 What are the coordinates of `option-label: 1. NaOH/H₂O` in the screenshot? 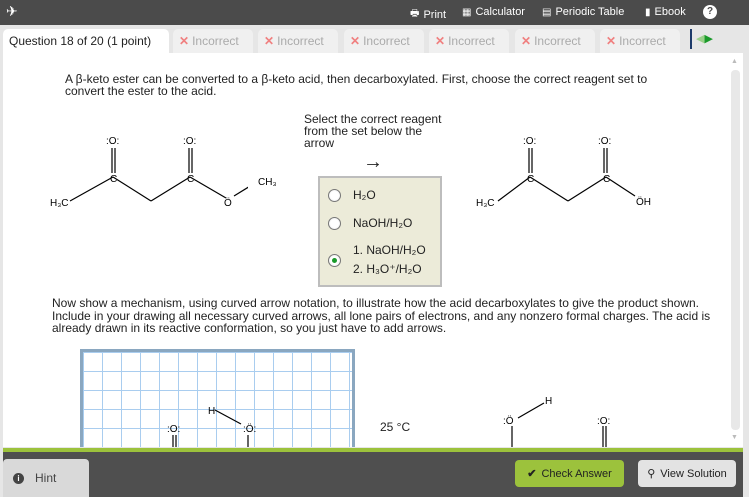 It's located at (389, 250).